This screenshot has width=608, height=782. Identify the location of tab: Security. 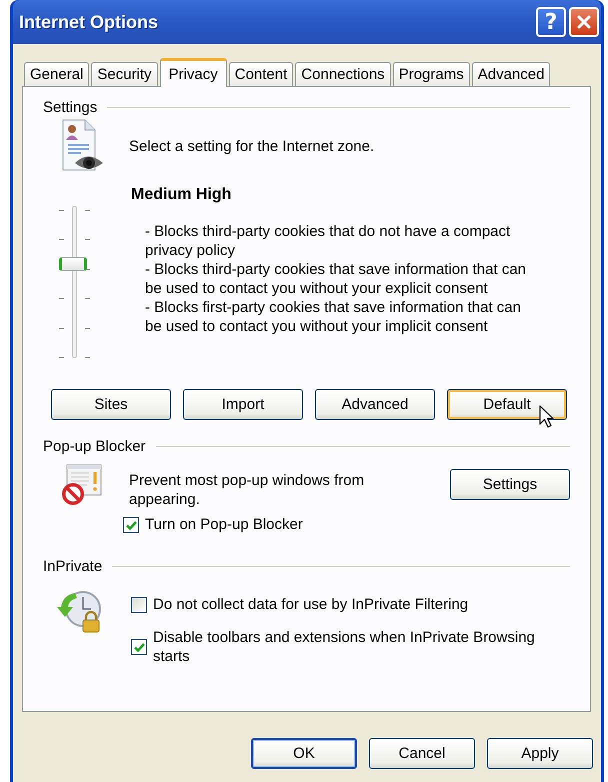
(124, 74).